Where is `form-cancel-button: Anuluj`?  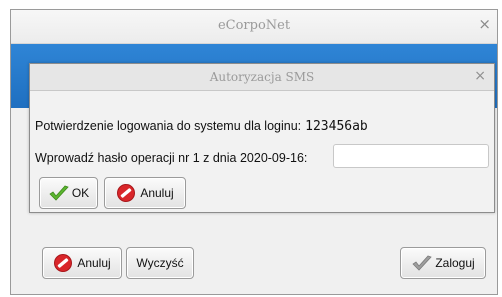
form-cancel-button: Anuluj is located at coordinates (82, 263).